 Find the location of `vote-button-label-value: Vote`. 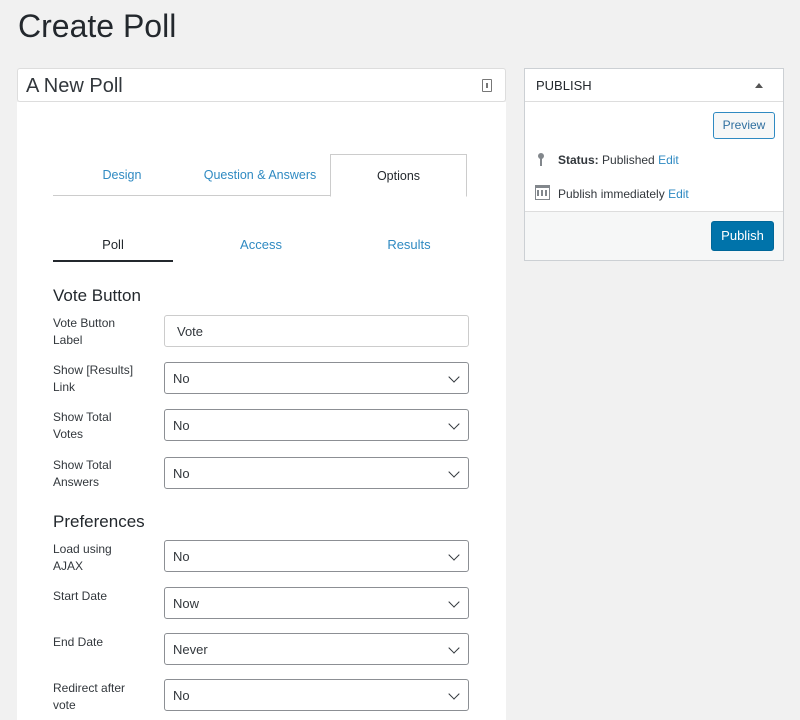

vote-button-label-value: Vote is located at coordinates (190, 331).